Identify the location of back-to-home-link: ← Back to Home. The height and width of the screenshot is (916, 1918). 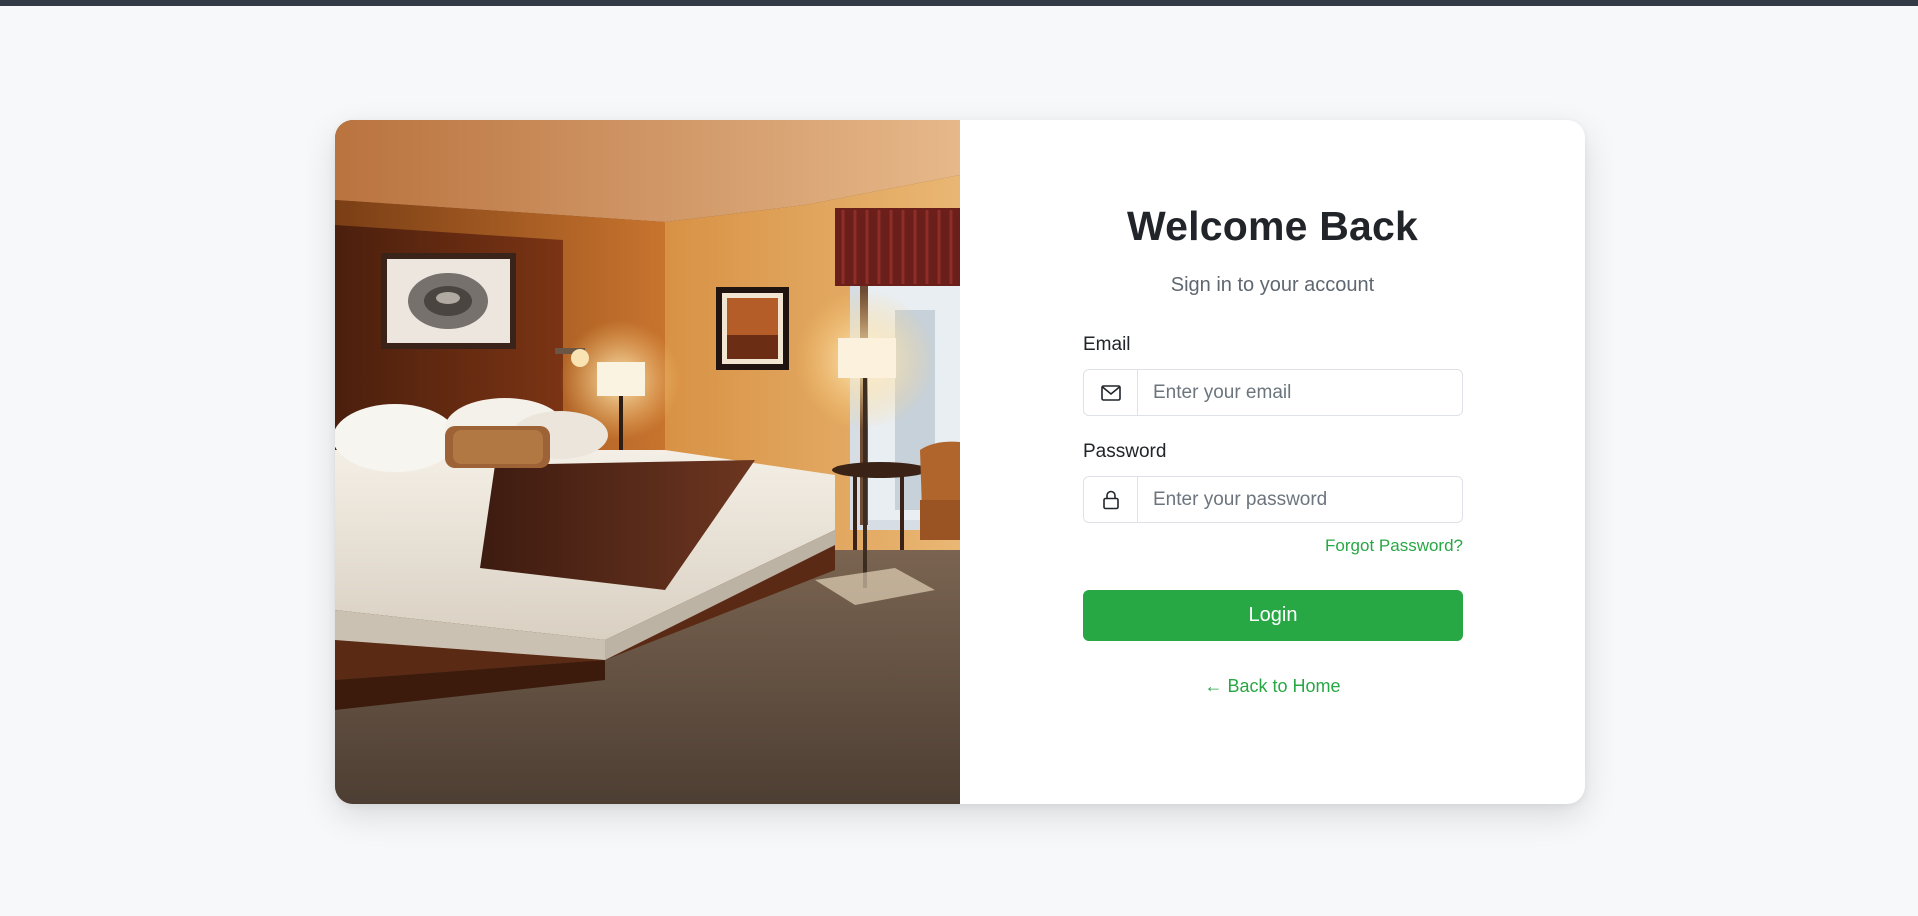
(1272, 686).